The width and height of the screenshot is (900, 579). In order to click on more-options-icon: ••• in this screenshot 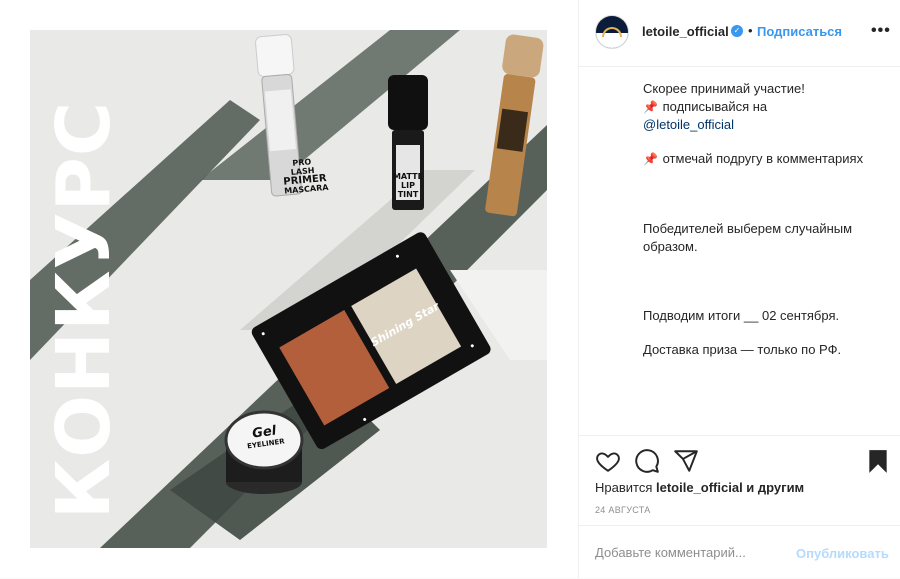, I will do `click(881, 31)`.